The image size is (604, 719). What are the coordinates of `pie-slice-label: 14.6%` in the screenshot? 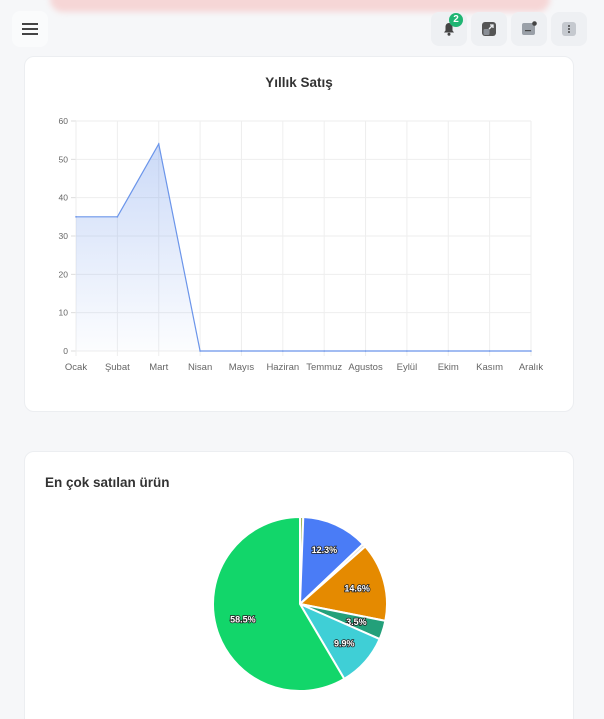 It's located at (357, 589).